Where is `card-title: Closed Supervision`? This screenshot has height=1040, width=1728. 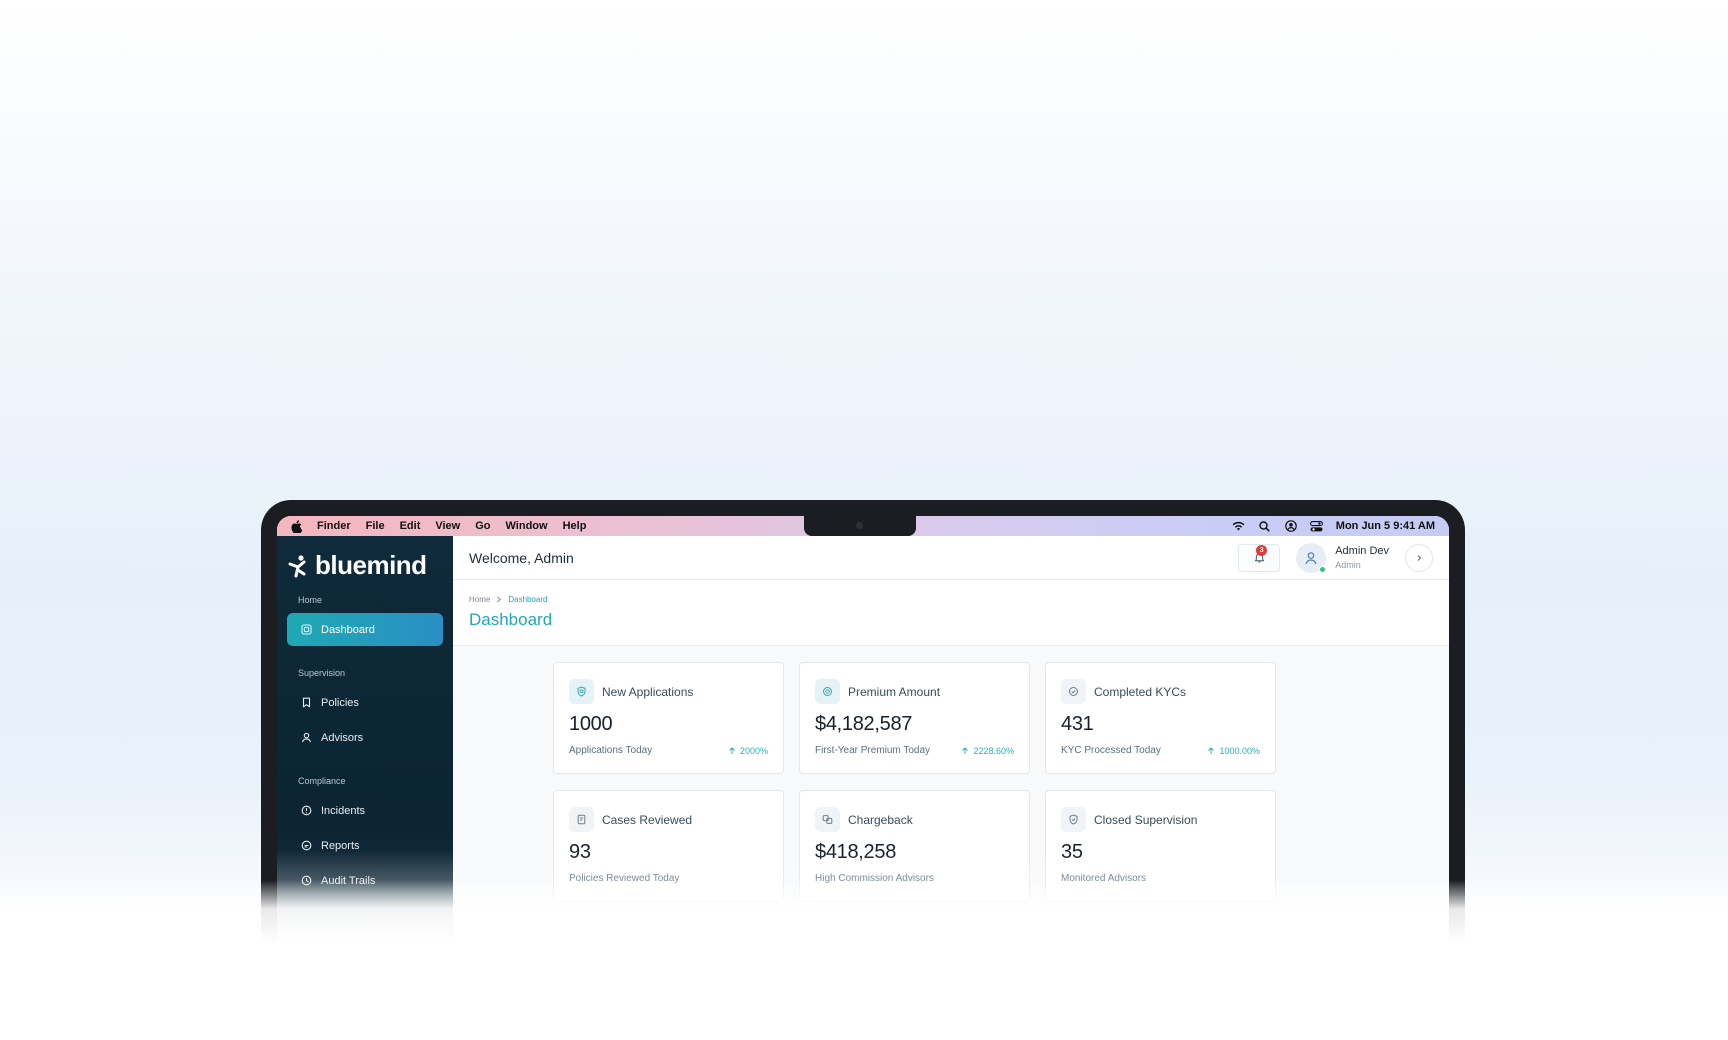 card-title: Closed Supervision is located at coordinates (1146, 819).